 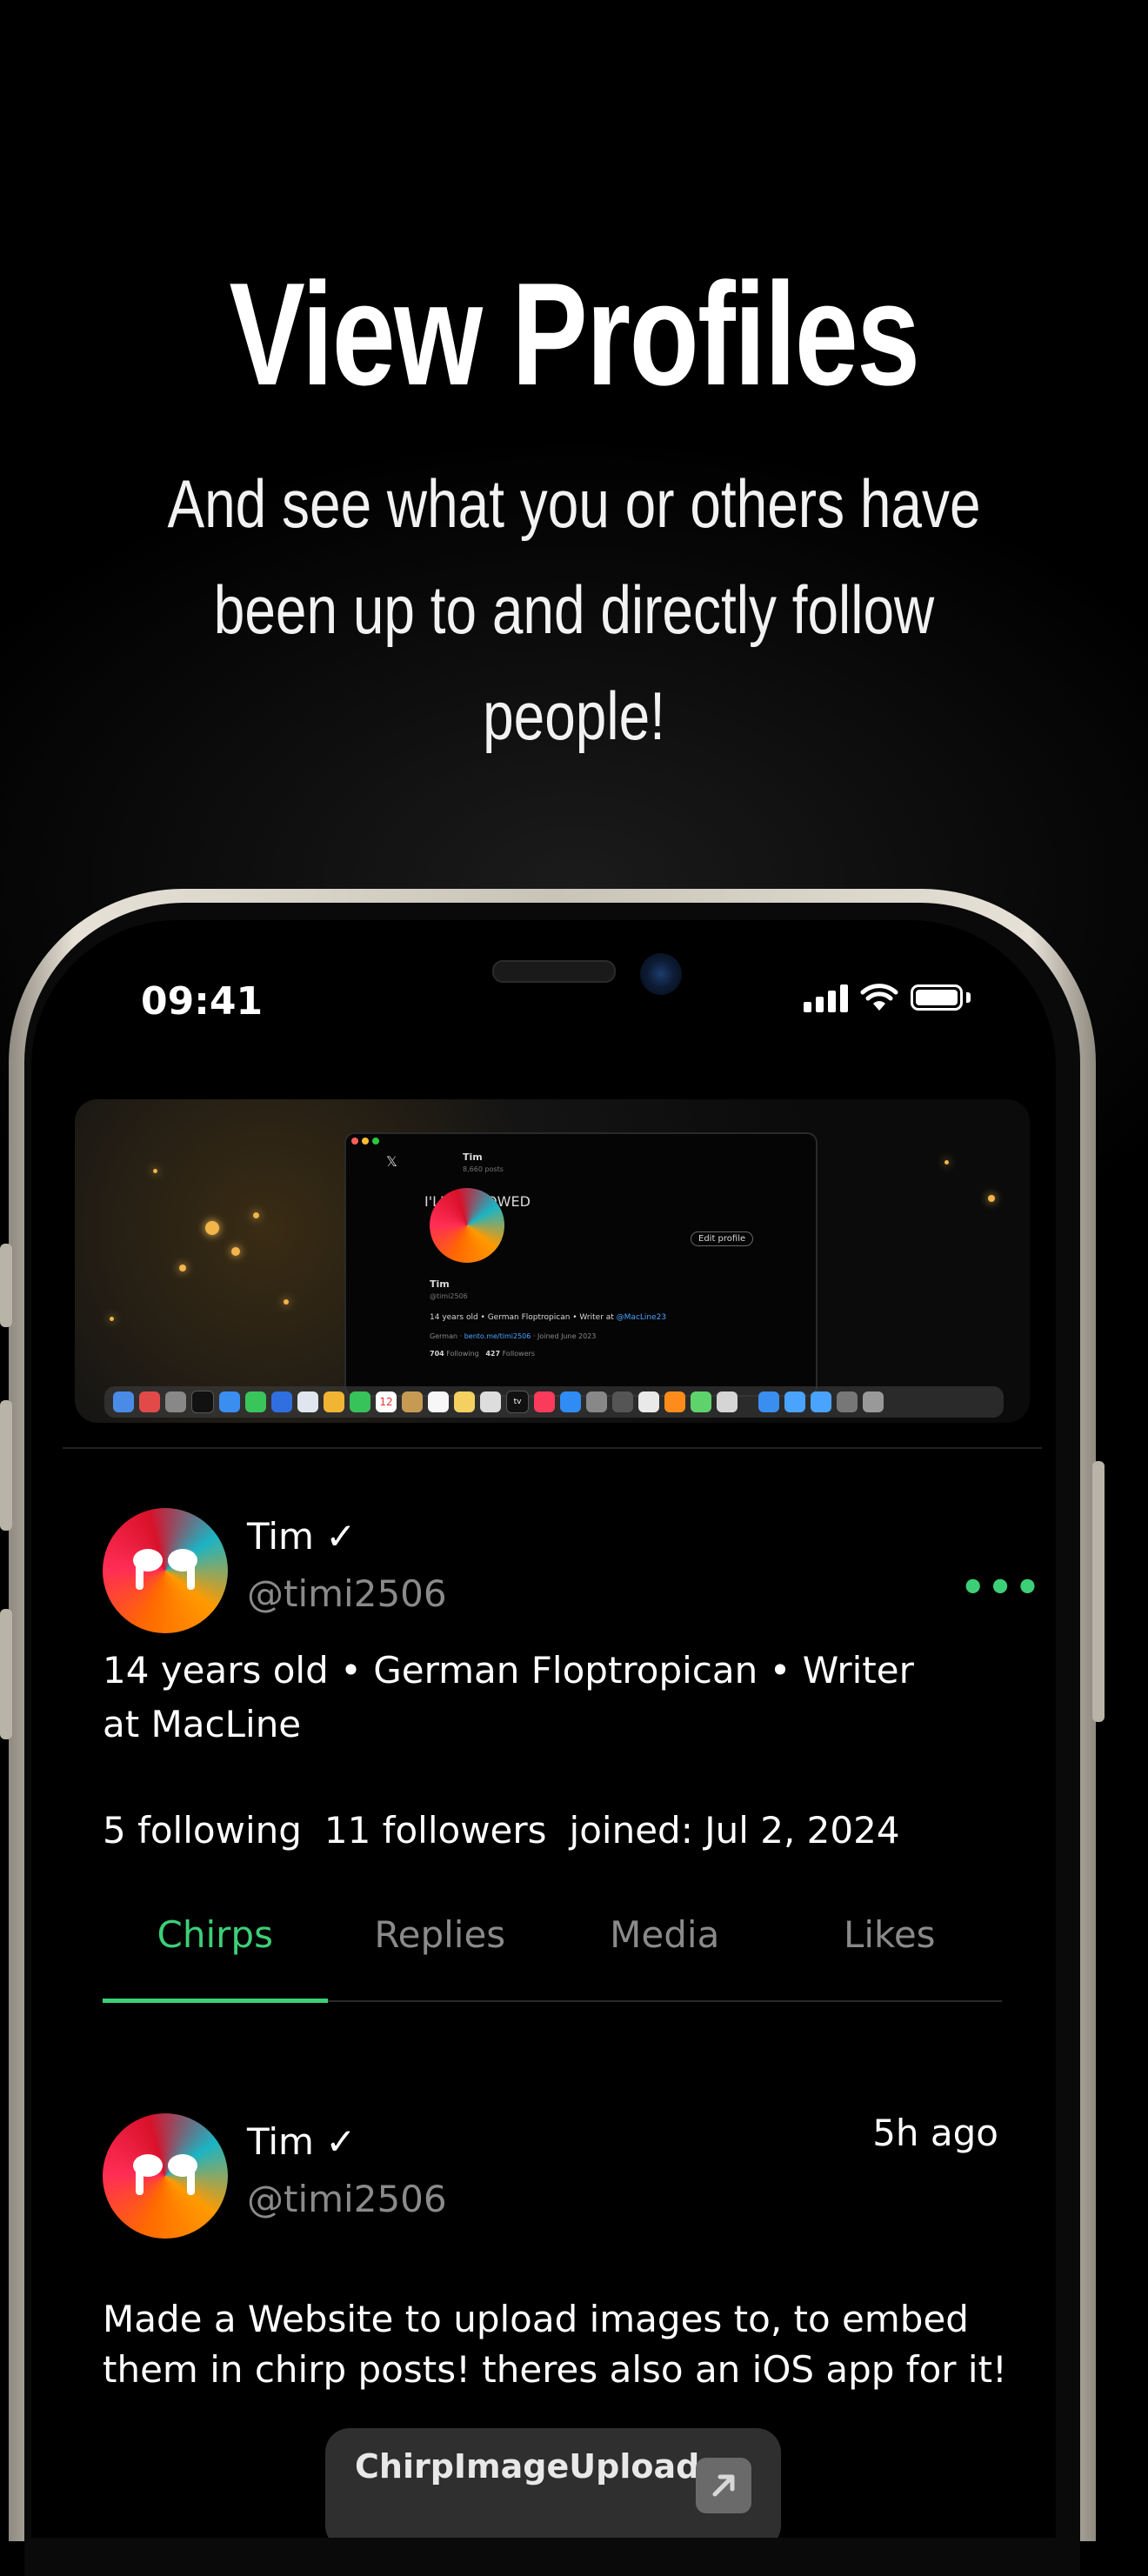 What do you see at coordinates (517, 1402) in the screenshot?
I see `dock-tv-icon: tv` at bounding box center [517, 1402].